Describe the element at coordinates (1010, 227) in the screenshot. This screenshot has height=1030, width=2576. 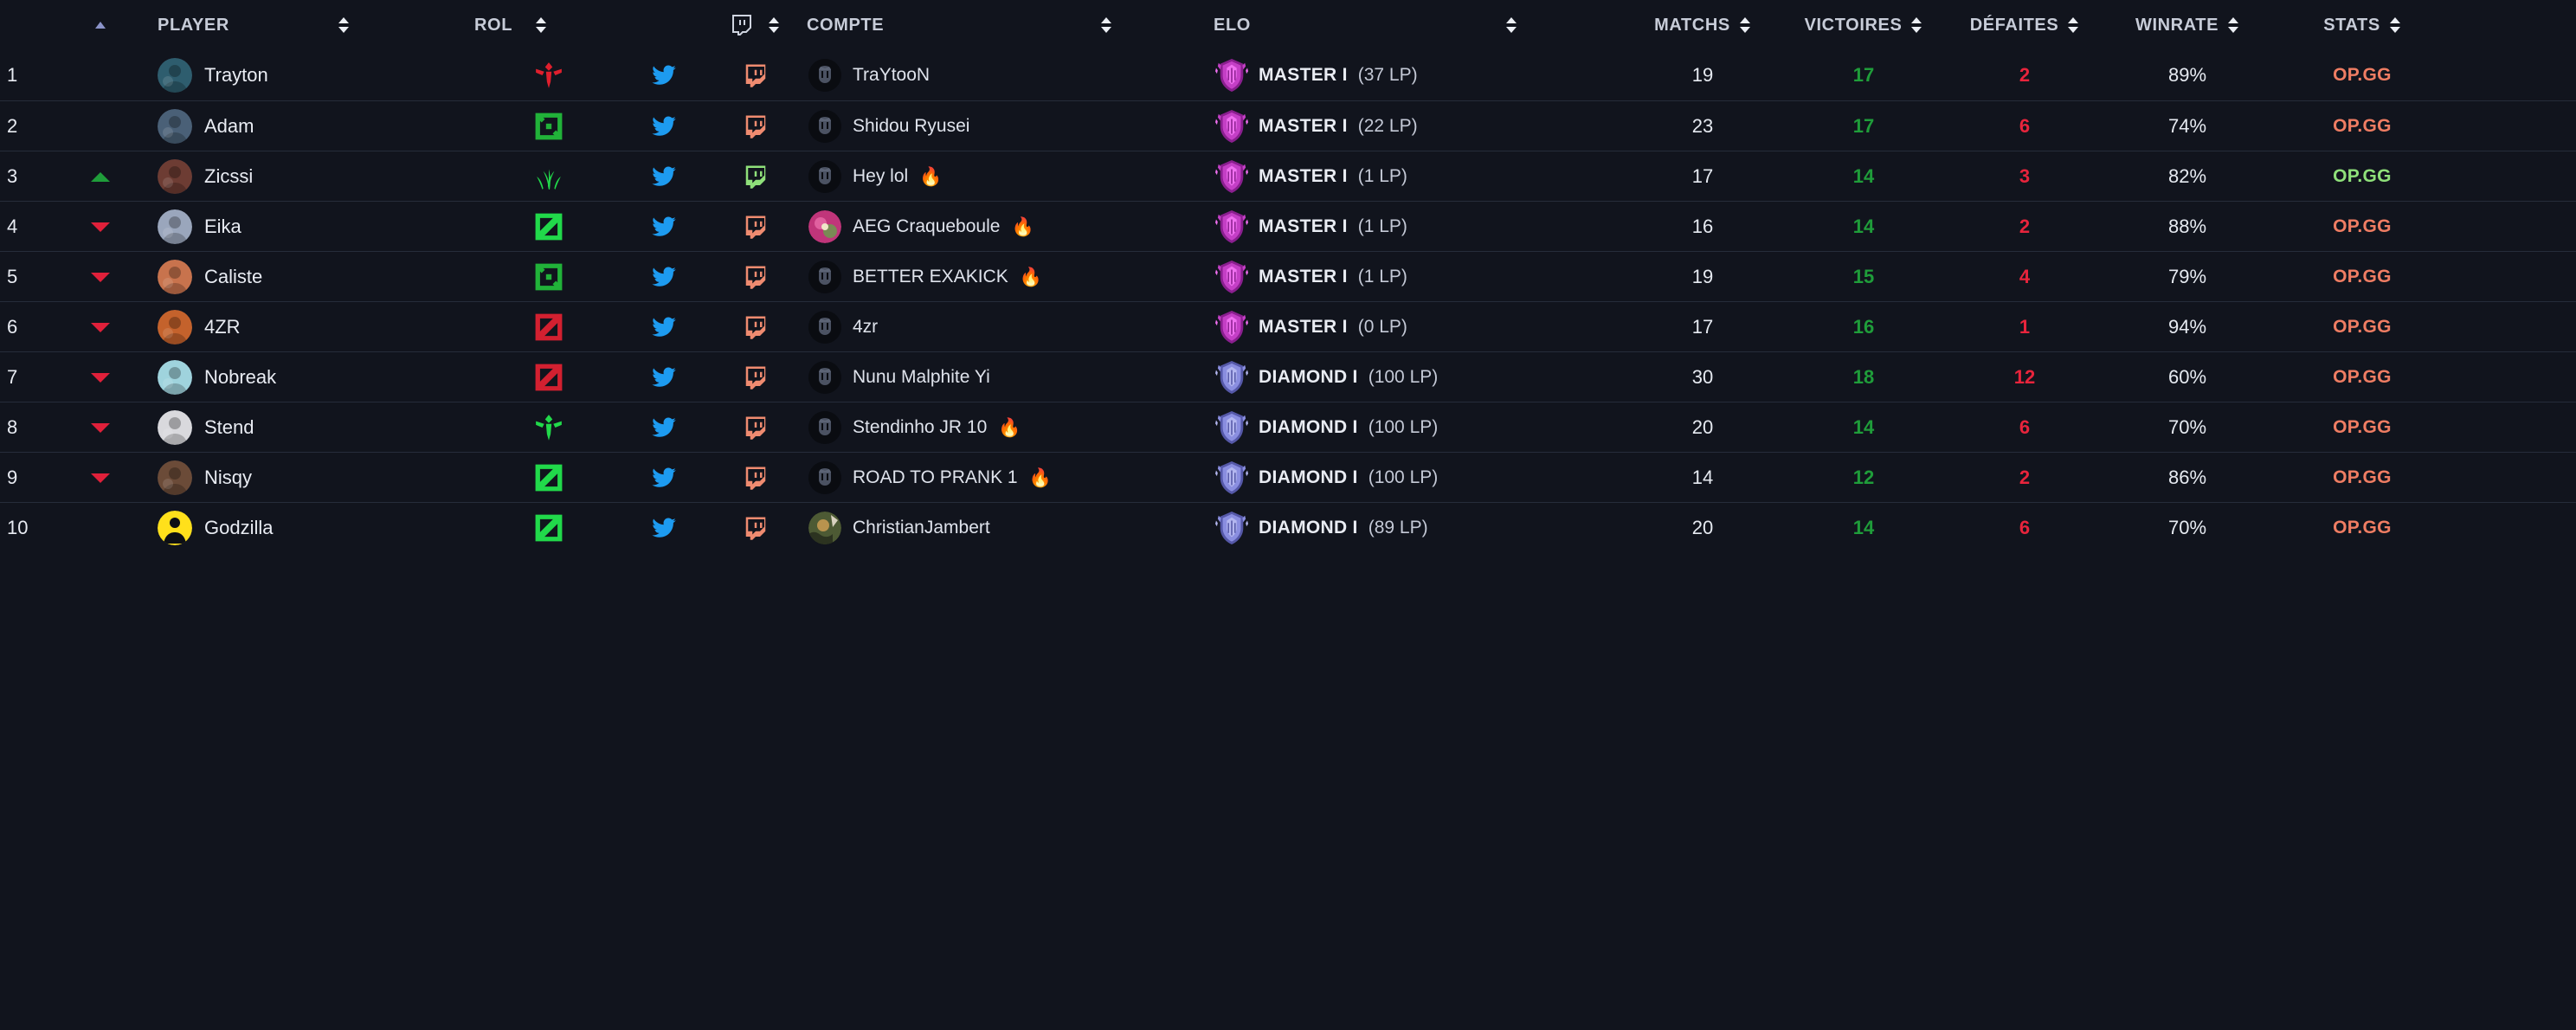
I see `account-cell: AEG Craqueboule 🔥` at that location.